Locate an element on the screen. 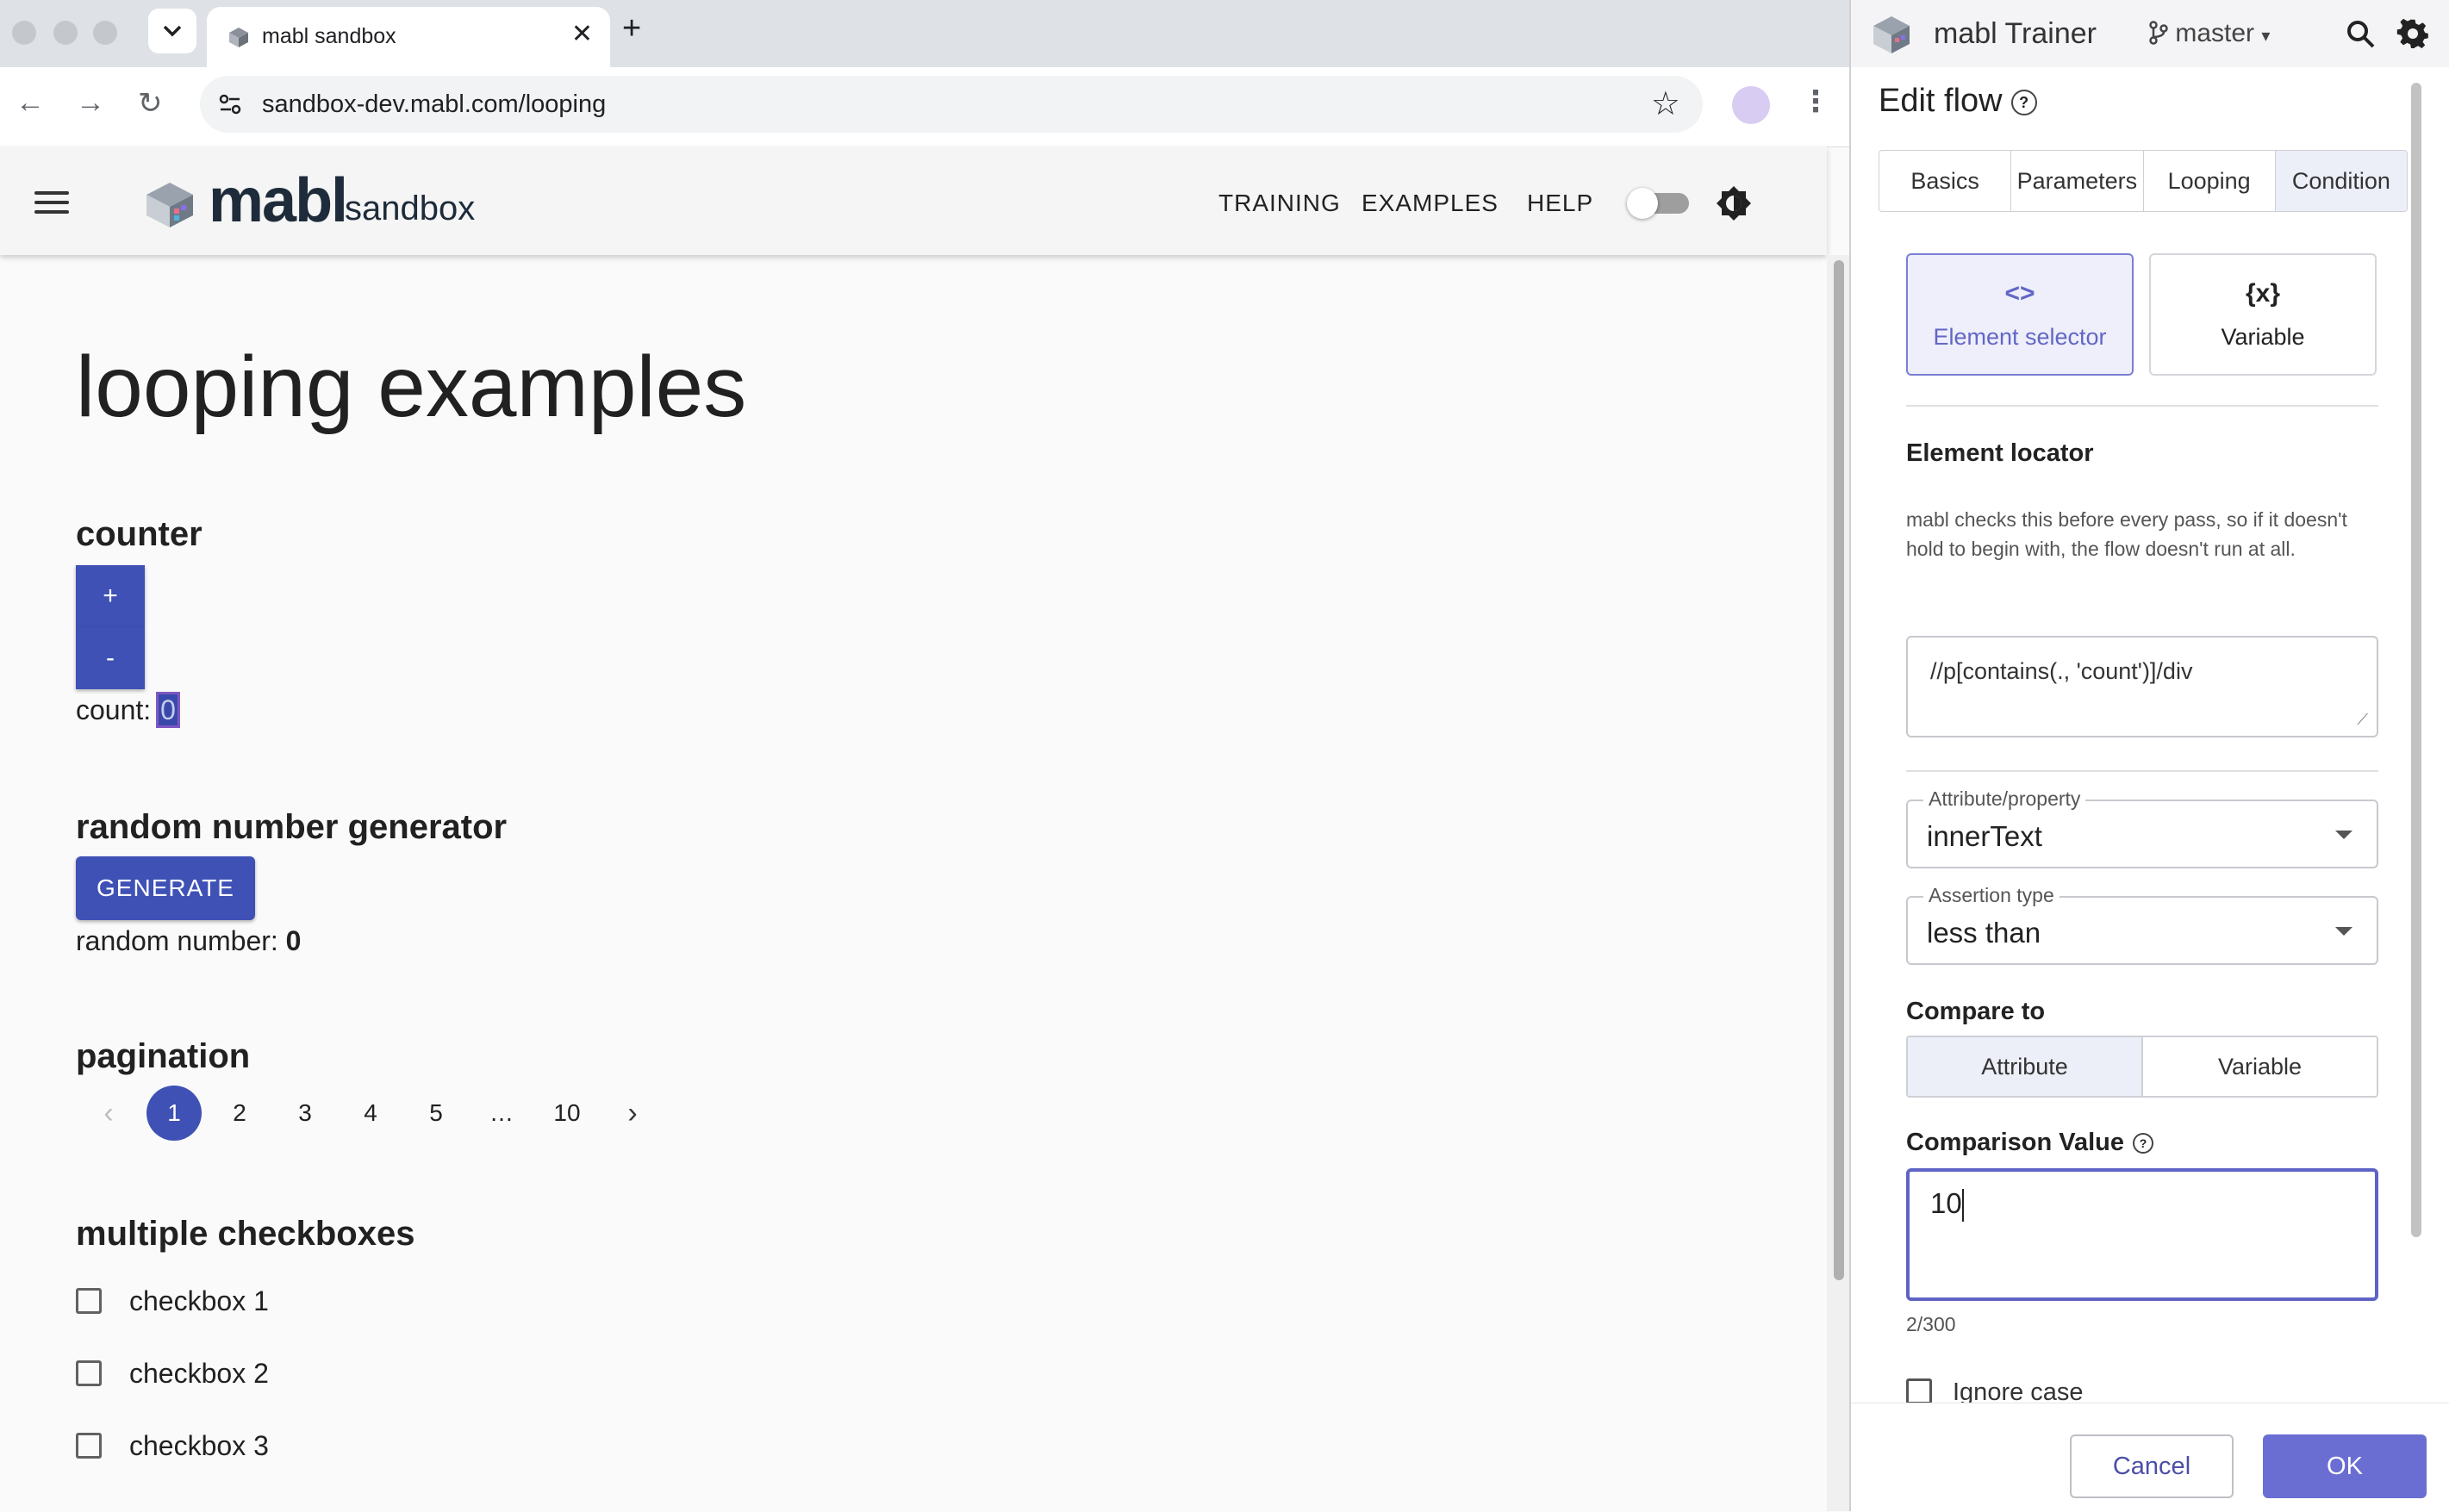 Image resolution: width=2449 pixels, height=1512 pixels. gear-icon is located at coordinates (2413, 35).